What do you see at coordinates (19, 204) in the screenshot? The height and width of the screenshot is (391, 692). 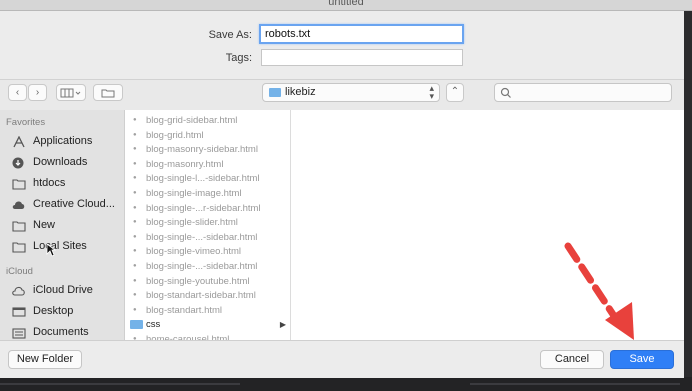 I see `creative-cloud-icon` at bounding box center [19, 204].